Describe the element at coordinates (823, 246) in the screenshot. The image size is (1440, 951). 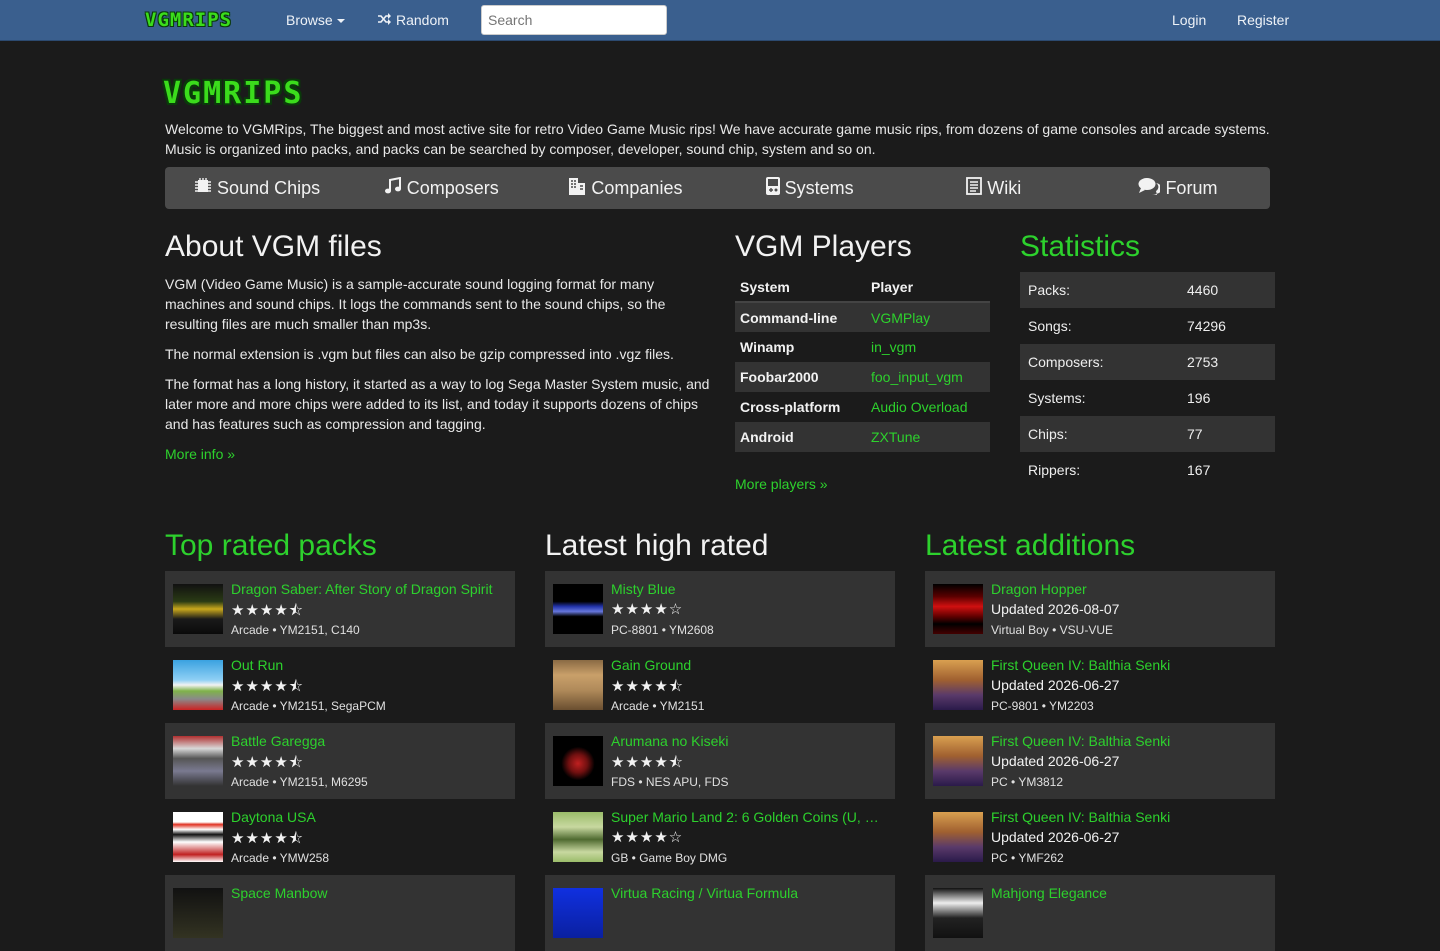
I see `players-title: VGM Players` at that location.